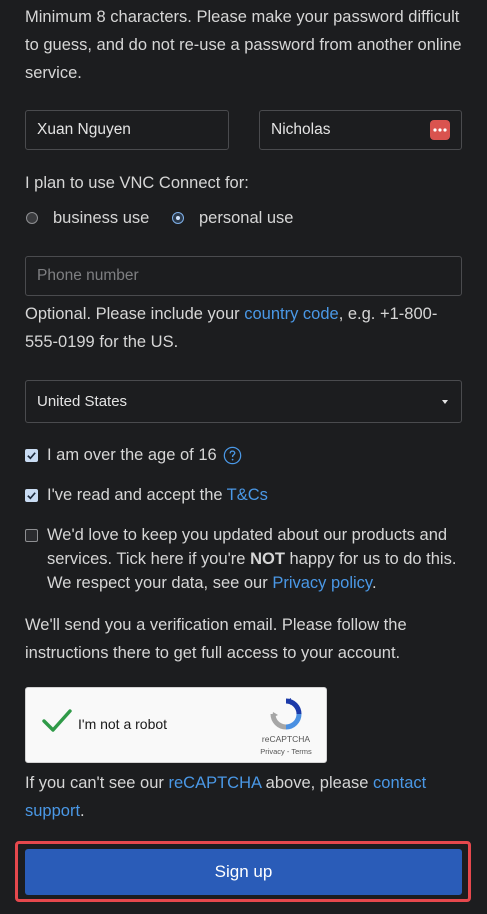 Image resolution: width=487 pixels, height=914 pixels. What do you see at coordinates (82, 811) in the screenshot?
I see `recaptcha-note-after: .` at bounding box center [82, 811].